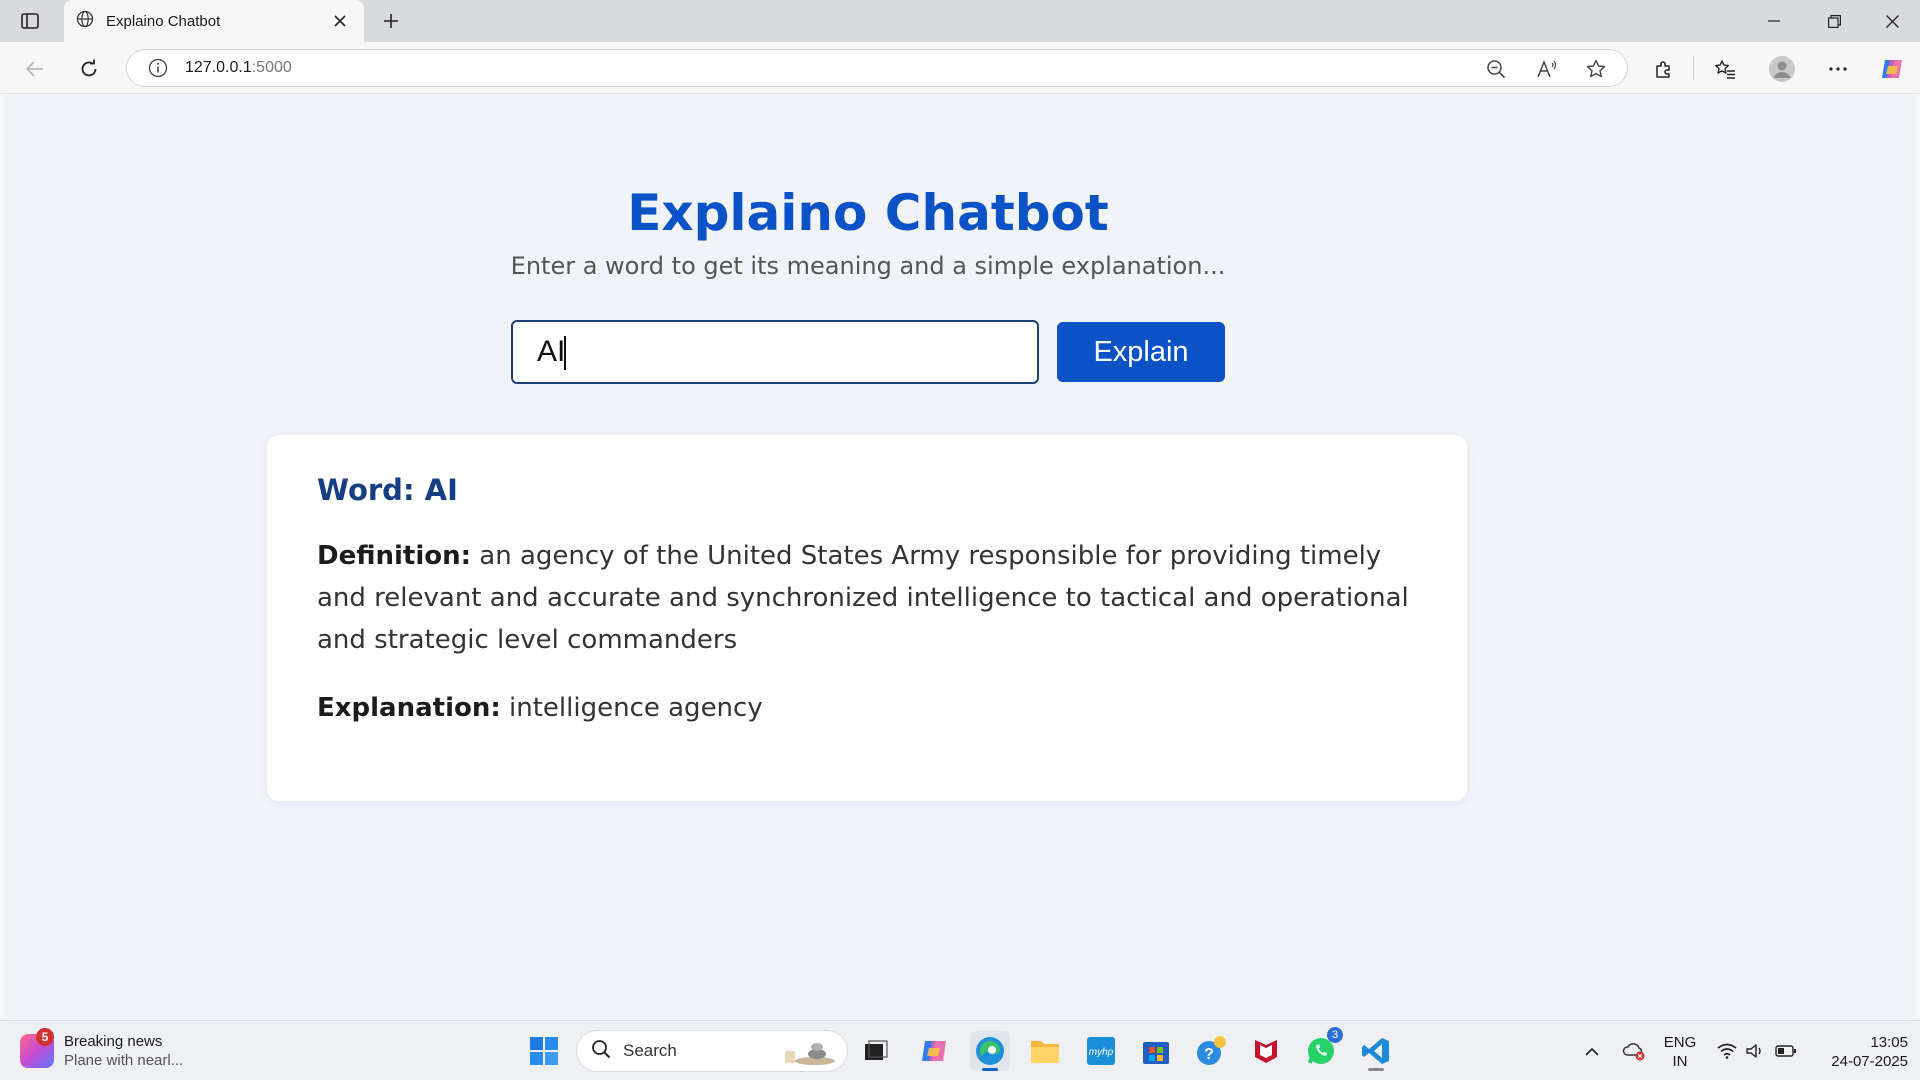  What do you see at coordinates (30, 21) in the screenshot?
I see `tab-actions-icon` at bounding box center [30, 21].